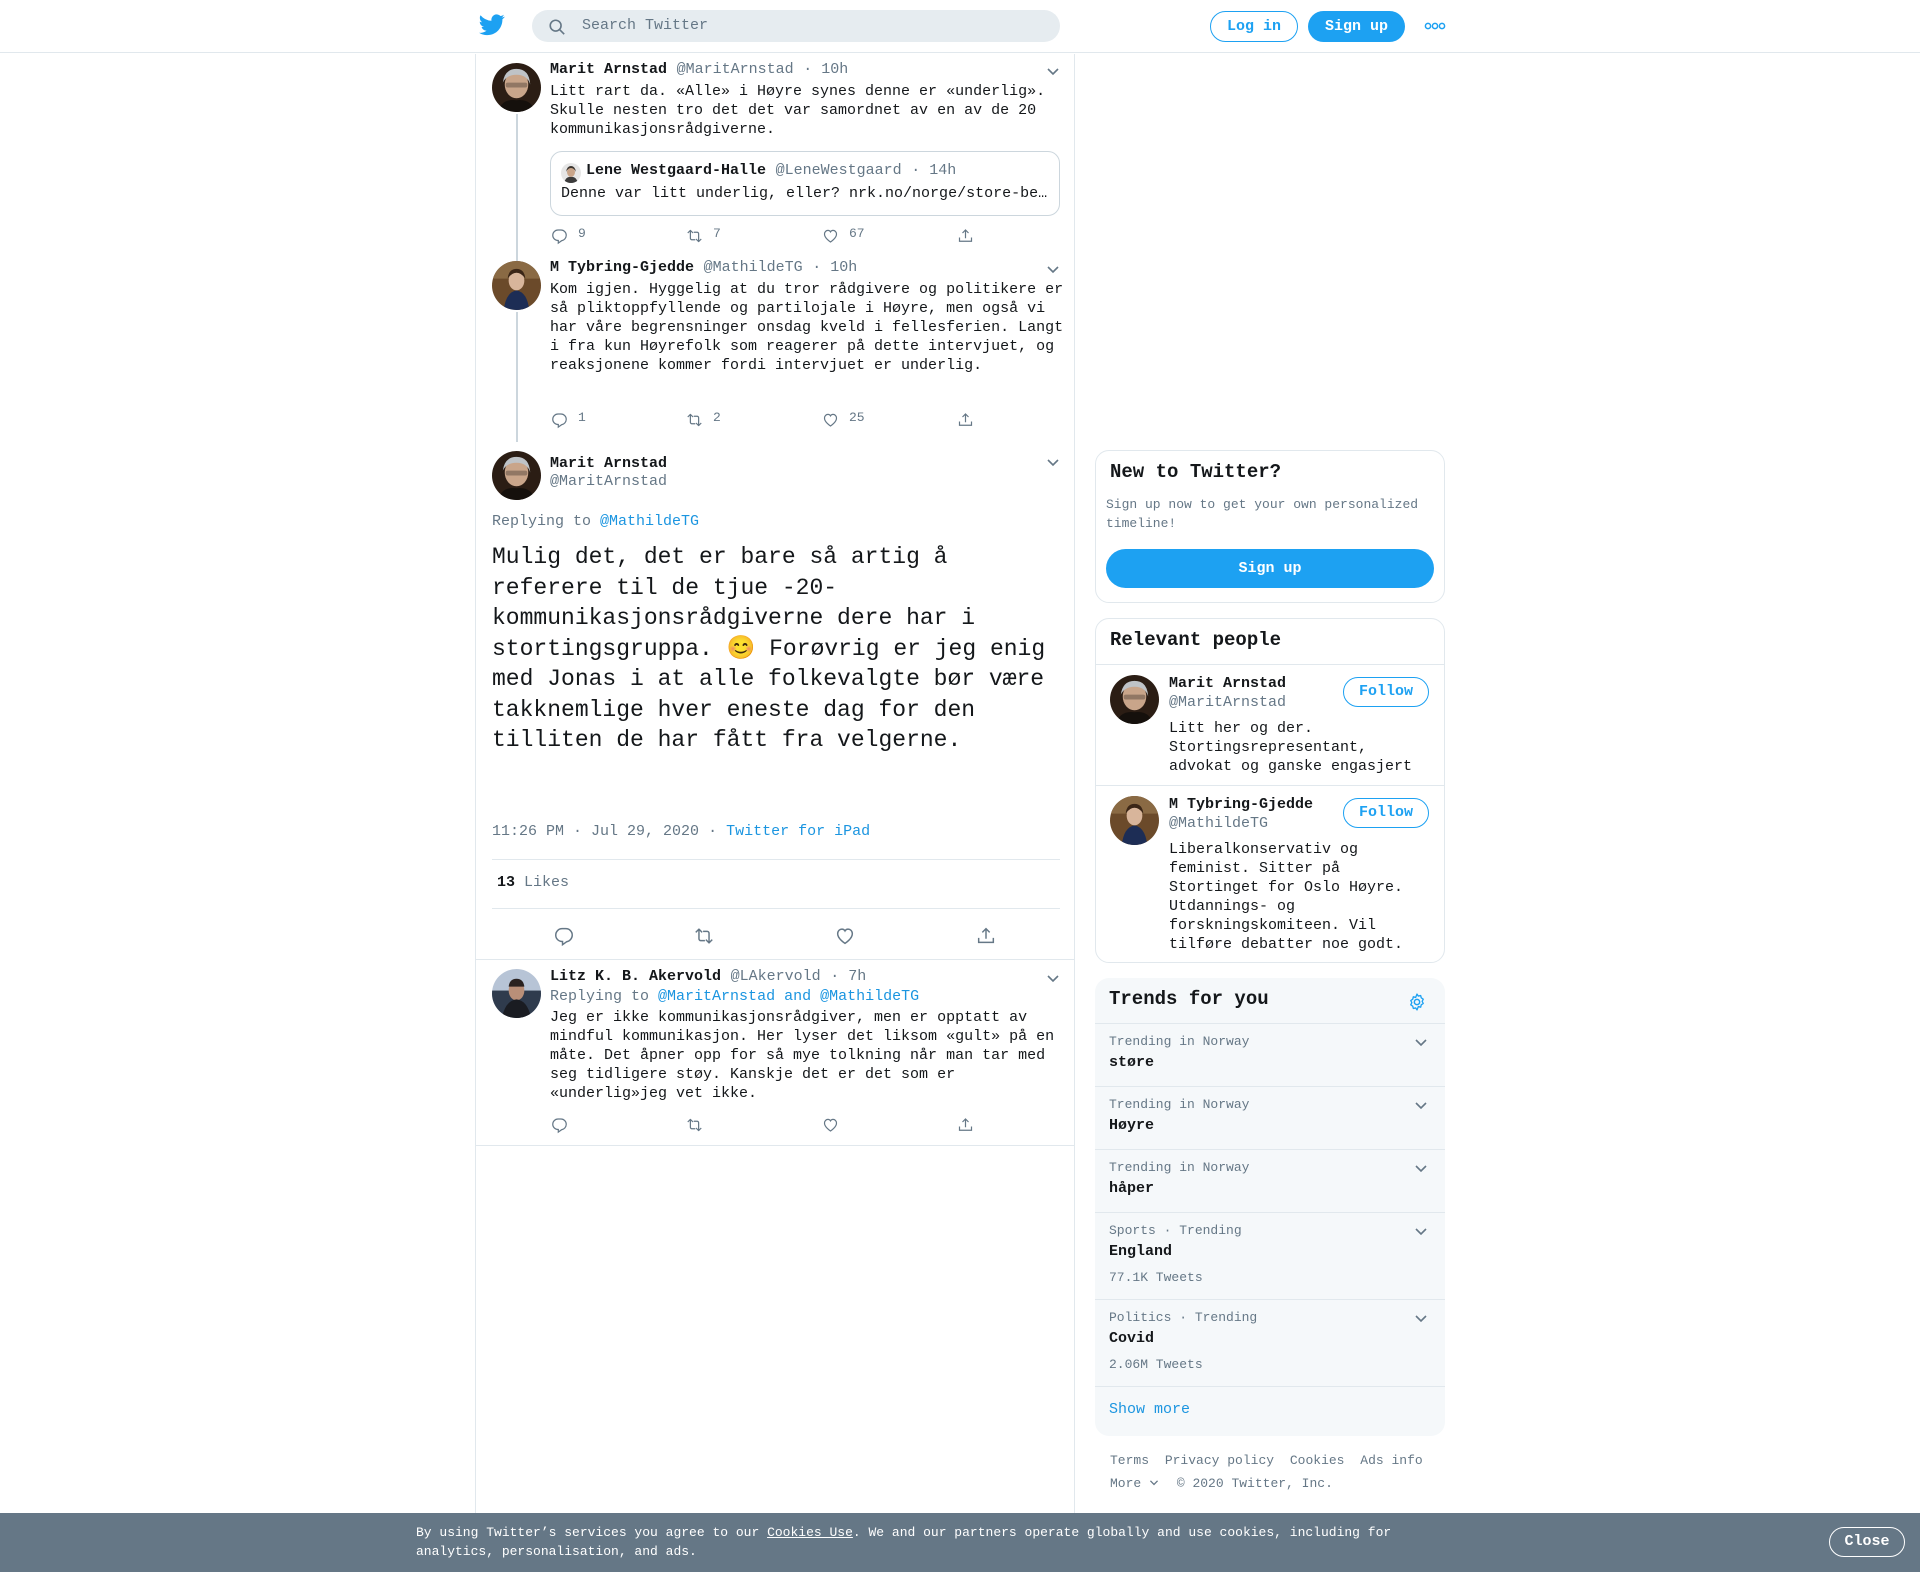  What do you see at coordinates (1270, 1255) in the screenshot?
I see `trend-item: Sports · Trending England 77.1K Tweets` at bounding box center [1270, 1255].